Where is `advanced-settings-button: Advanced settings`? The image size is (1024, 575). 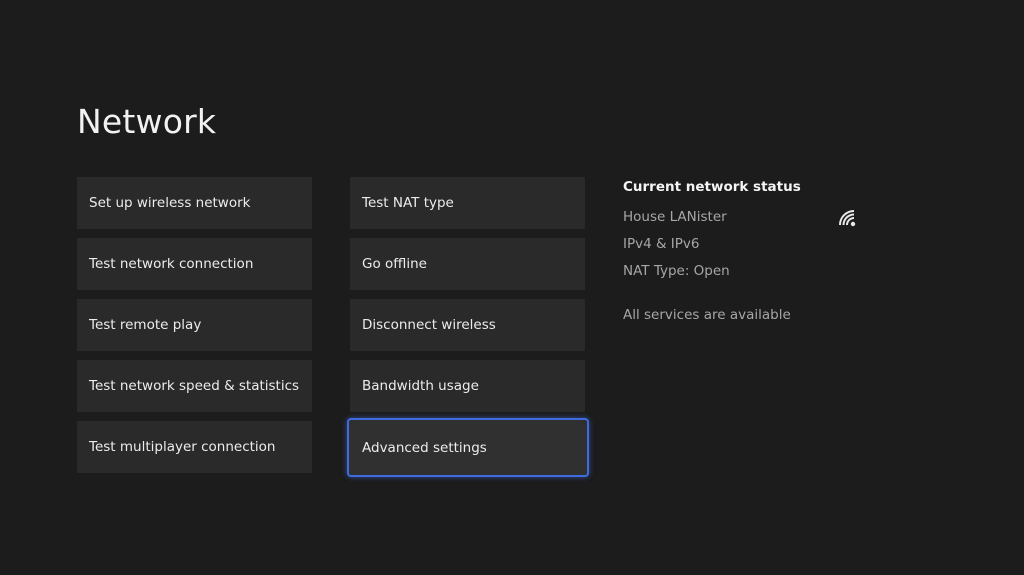 advanced-settings-button: Advanced settings is located at coordinates (468, 447).